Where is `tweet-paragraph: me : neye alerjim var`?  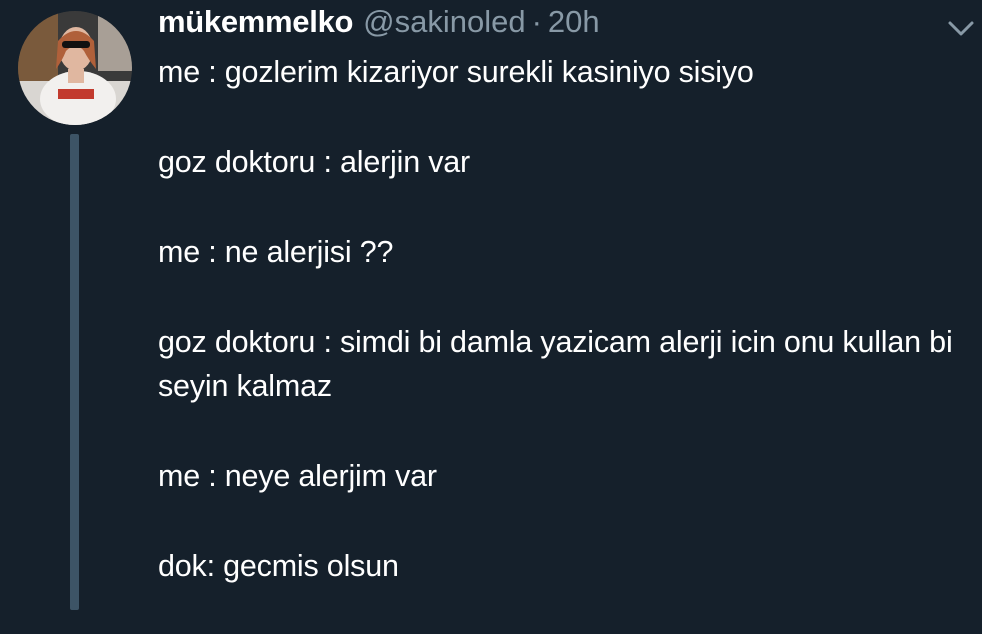 tweet-paragraph: me : neye alerjim var is located at coordinates (297, 476).